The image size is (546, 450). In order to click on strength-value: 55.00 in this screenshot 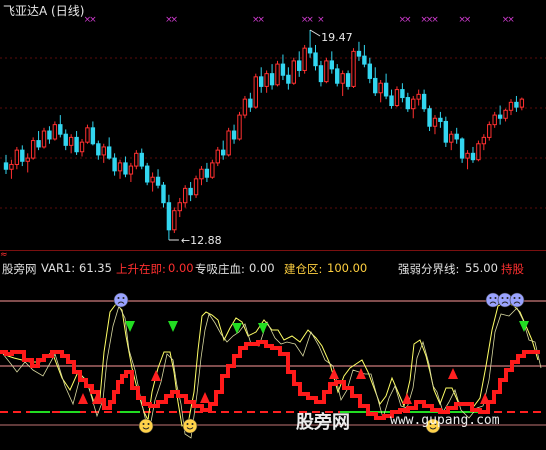, I will do `click(481, 268)`.